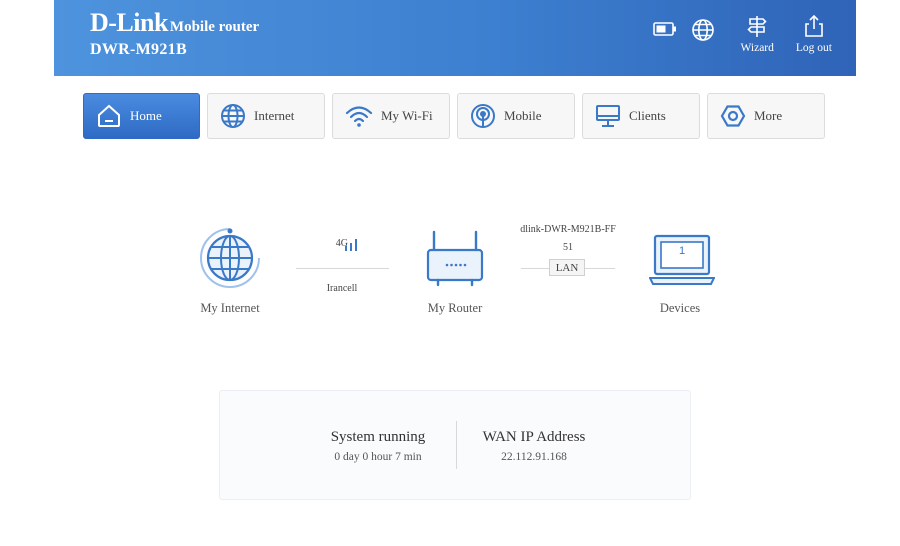 The image size is (900, 546). I want to click on tab-more-label: More, so click(768, 115).